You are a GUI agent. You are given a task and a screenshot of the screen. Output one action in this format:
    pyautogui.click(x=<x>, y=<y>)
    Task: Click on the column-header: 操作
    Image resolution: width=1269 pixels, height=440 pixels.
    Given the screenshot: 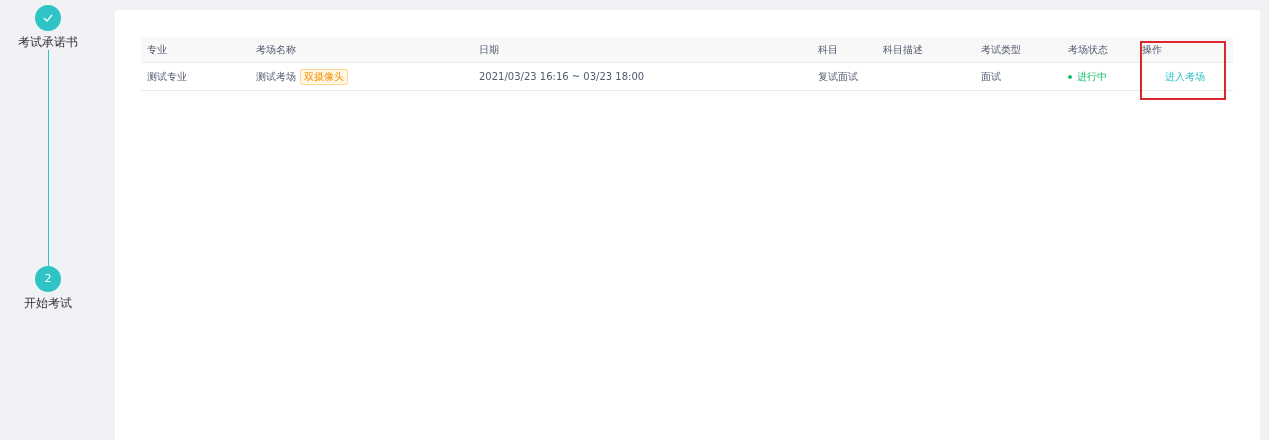 What is the action you would take?
    pyautogui.click(x=1152, y=50)
    